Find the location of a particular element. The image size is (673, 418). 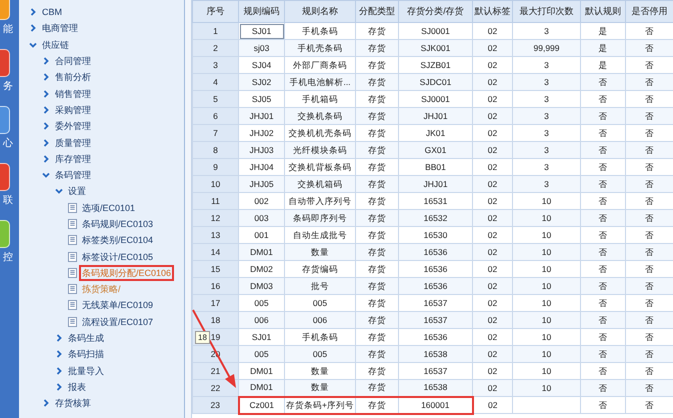

row-number: 23 is located at coordinates (215, 405).